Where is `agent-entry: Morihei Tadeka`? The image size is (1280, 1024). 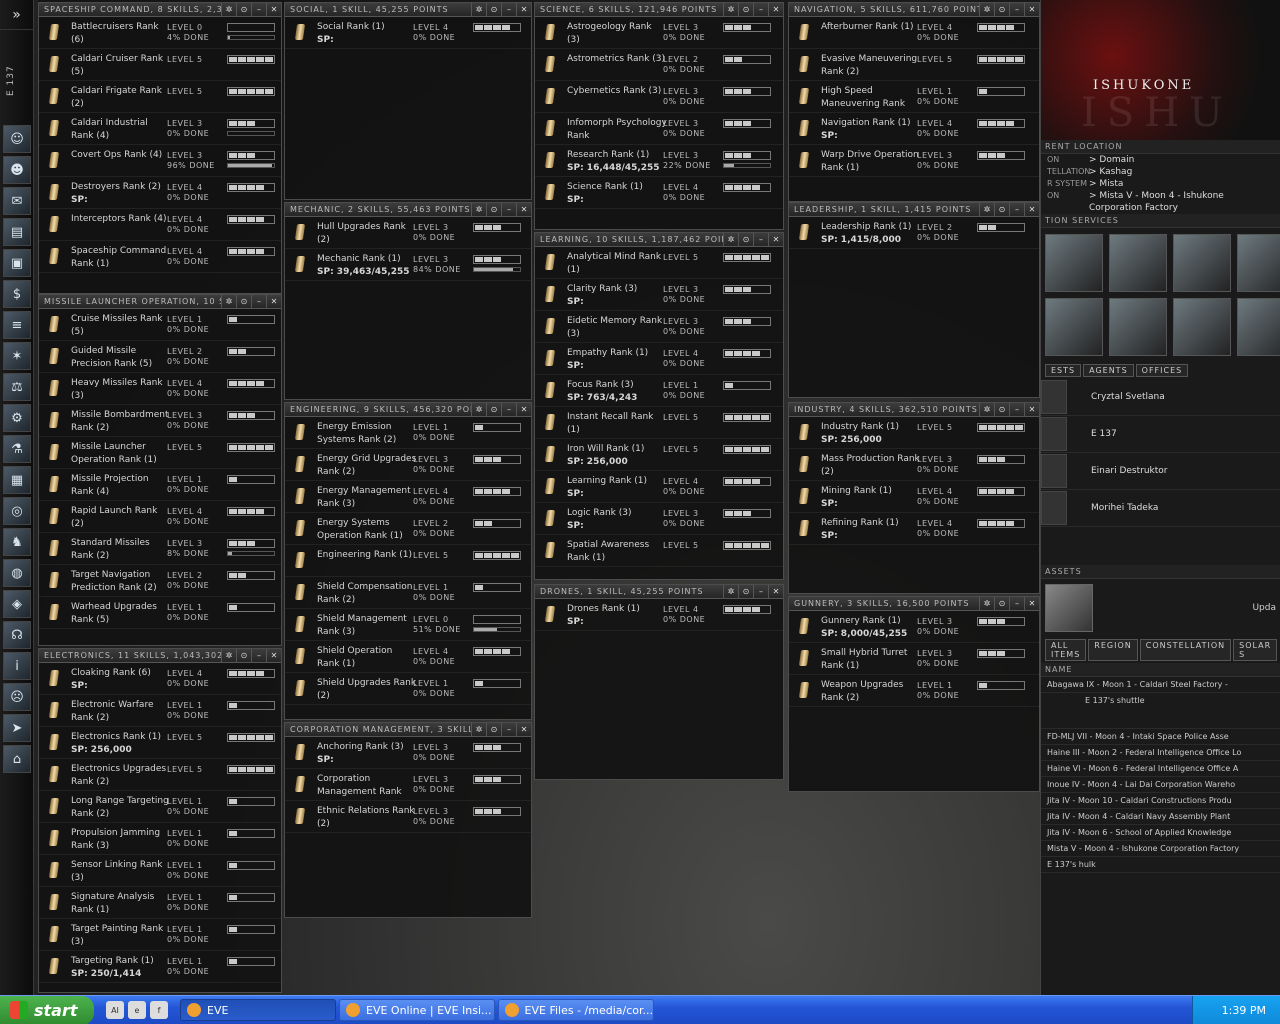 agent-entry: Morihei Tadeka is located at coordinates (1160, 508).